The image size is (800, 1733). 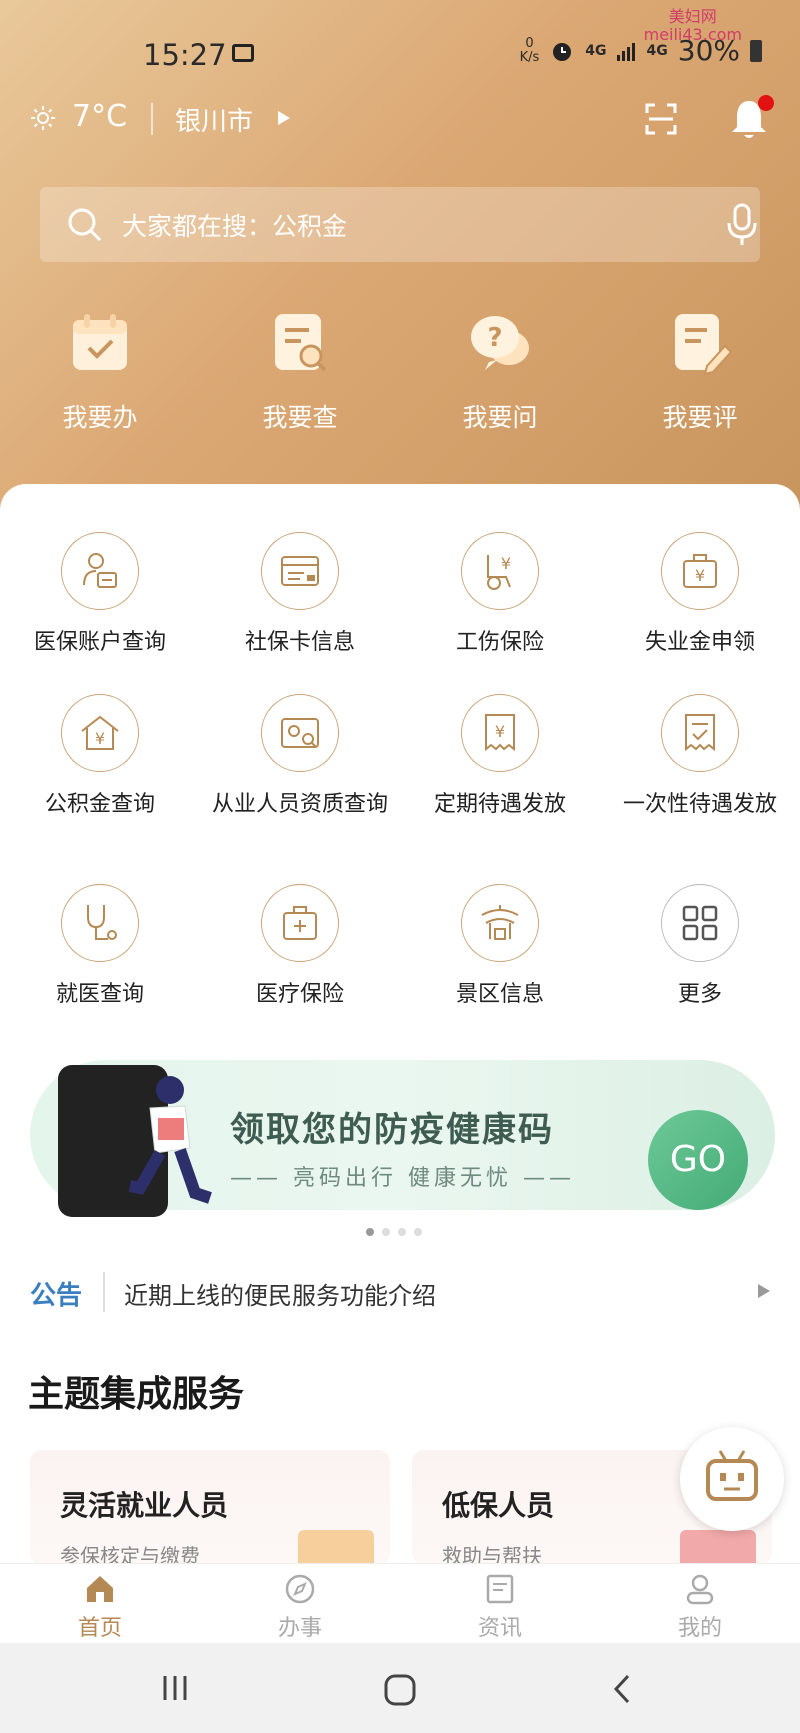 I want to click on service-injury-insurance: ¥ 工伤保险, so click(x=500, y=594).